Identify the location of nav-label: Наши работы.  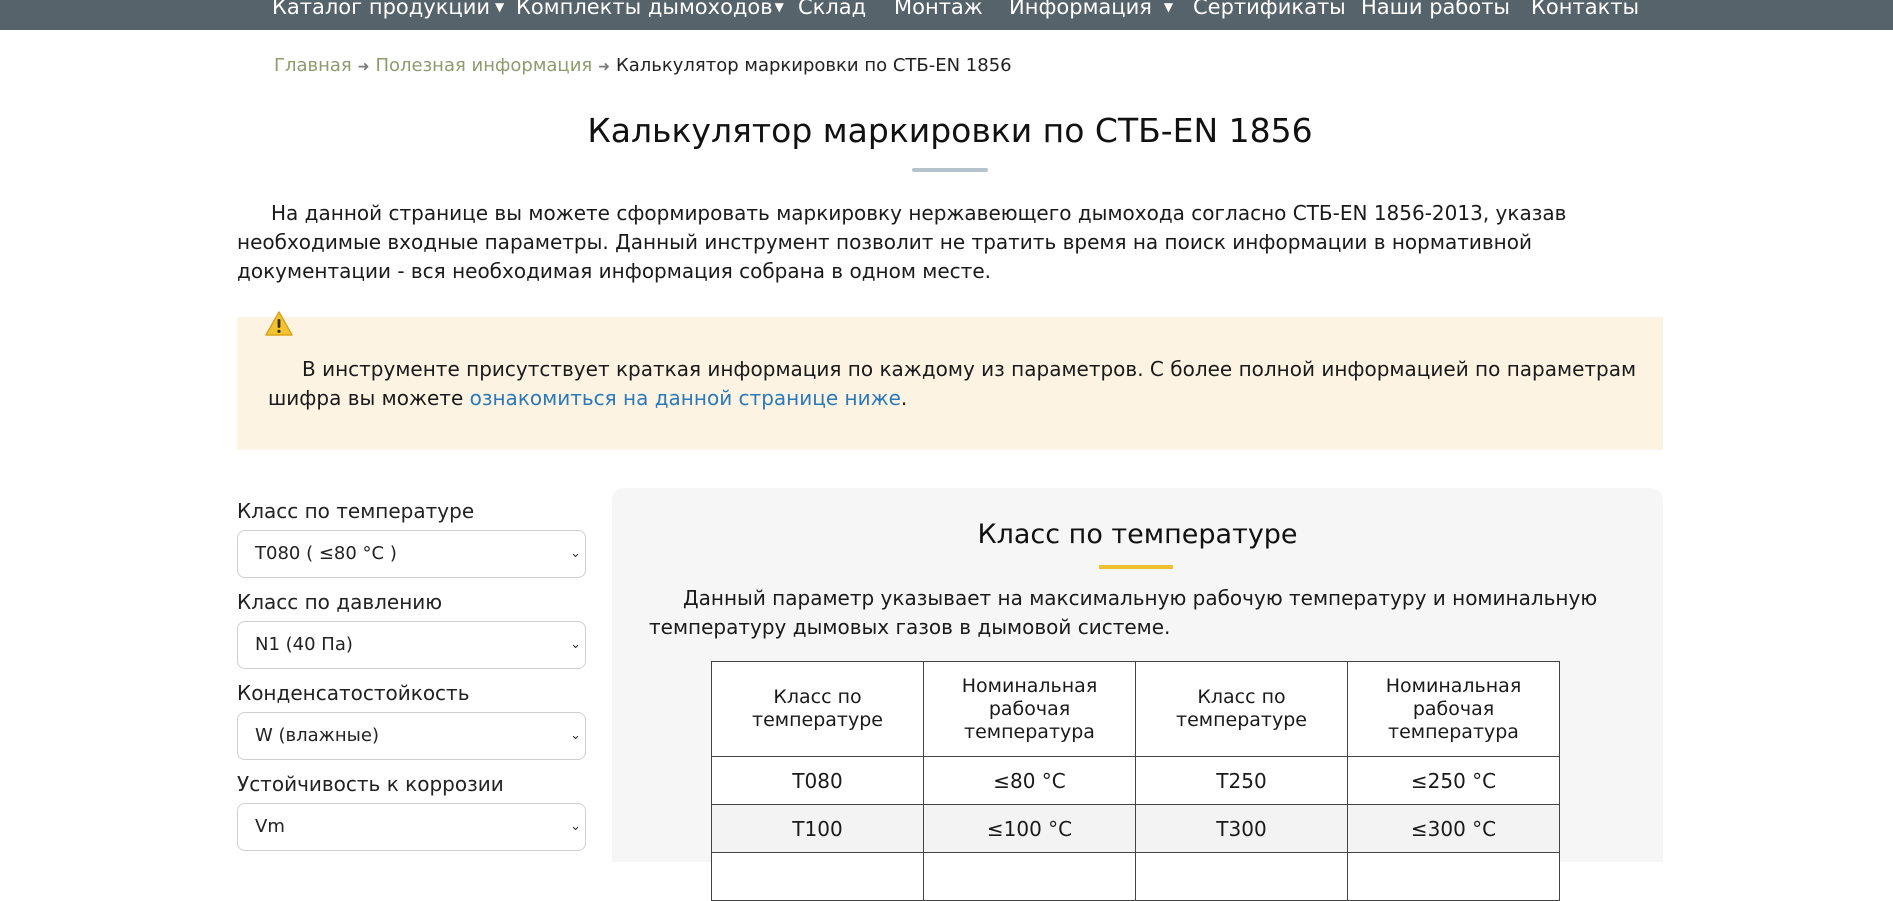
(1436, 9).